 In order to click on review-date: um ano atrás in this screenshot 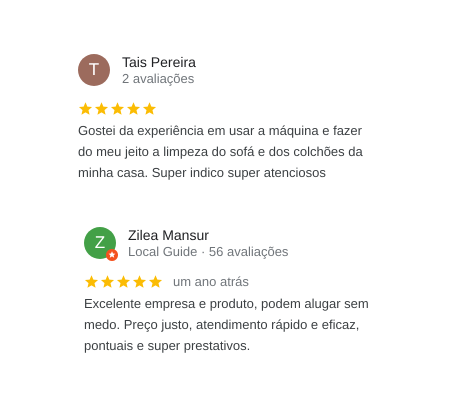, I will do `click(211, 281)`.